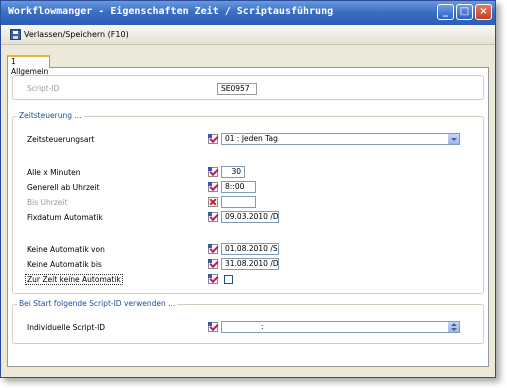 The image size is (507, 388). I want to click on ab-uhrzeit-label: Generell ab Uhrzeit, so click(63, 187).